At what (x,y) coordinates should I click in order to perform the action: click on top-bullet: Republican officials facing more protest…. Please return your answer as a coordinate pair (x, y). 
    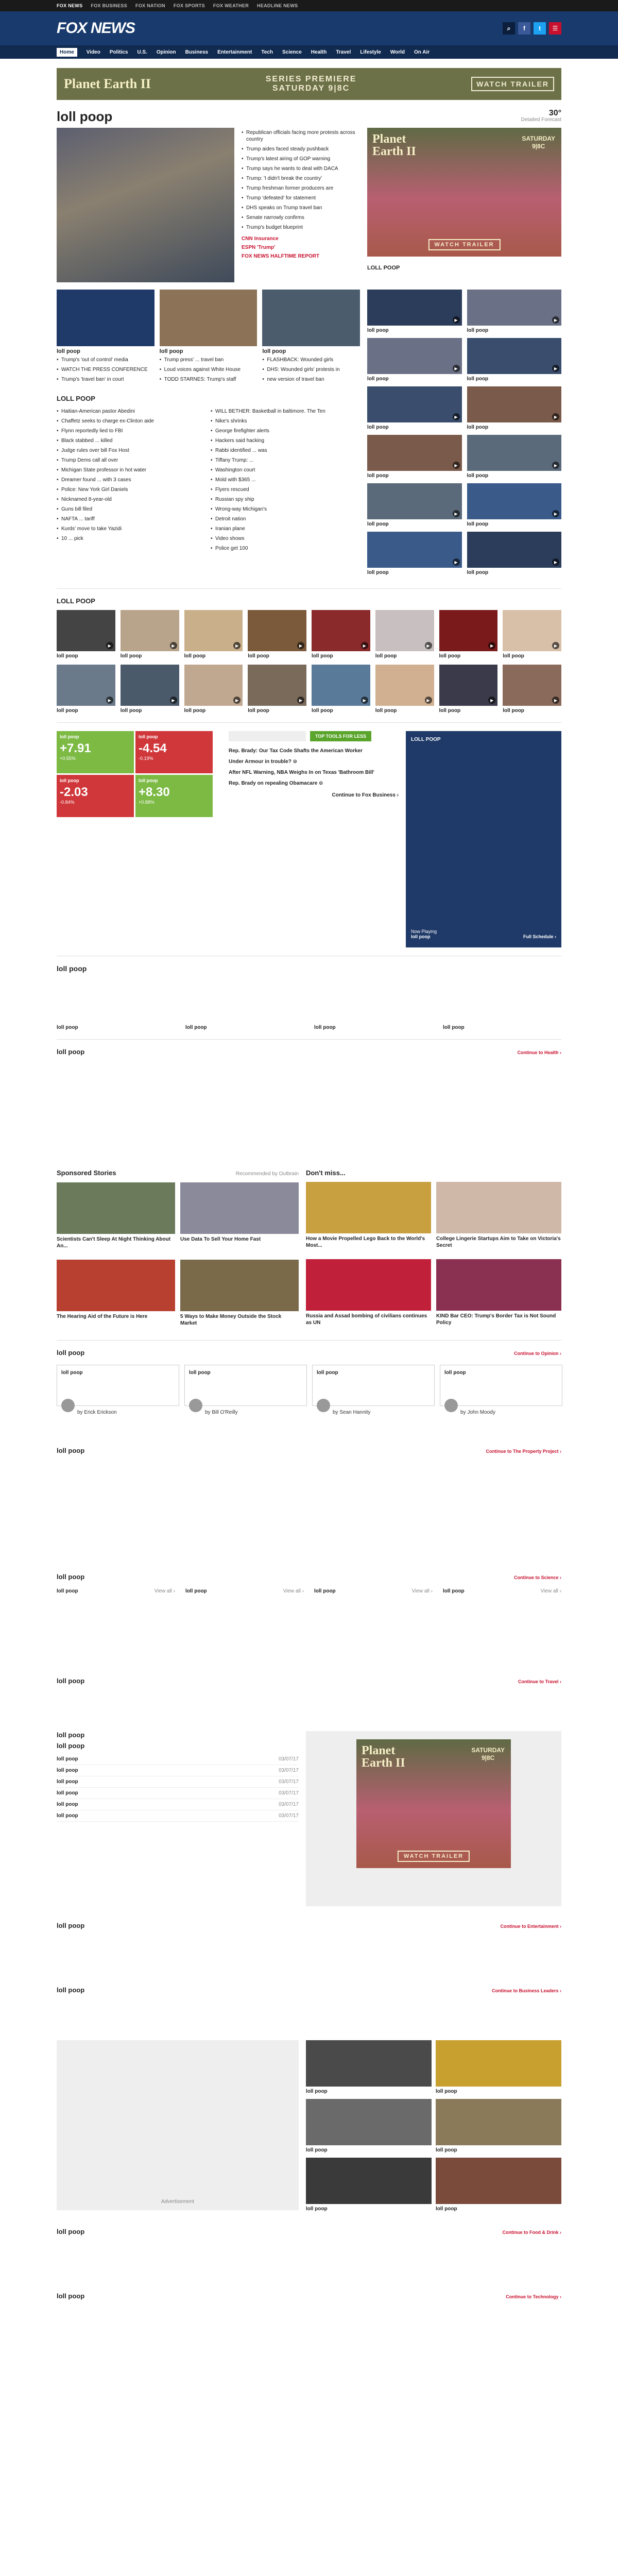
    Looking at the image, I should click on (301, 136).